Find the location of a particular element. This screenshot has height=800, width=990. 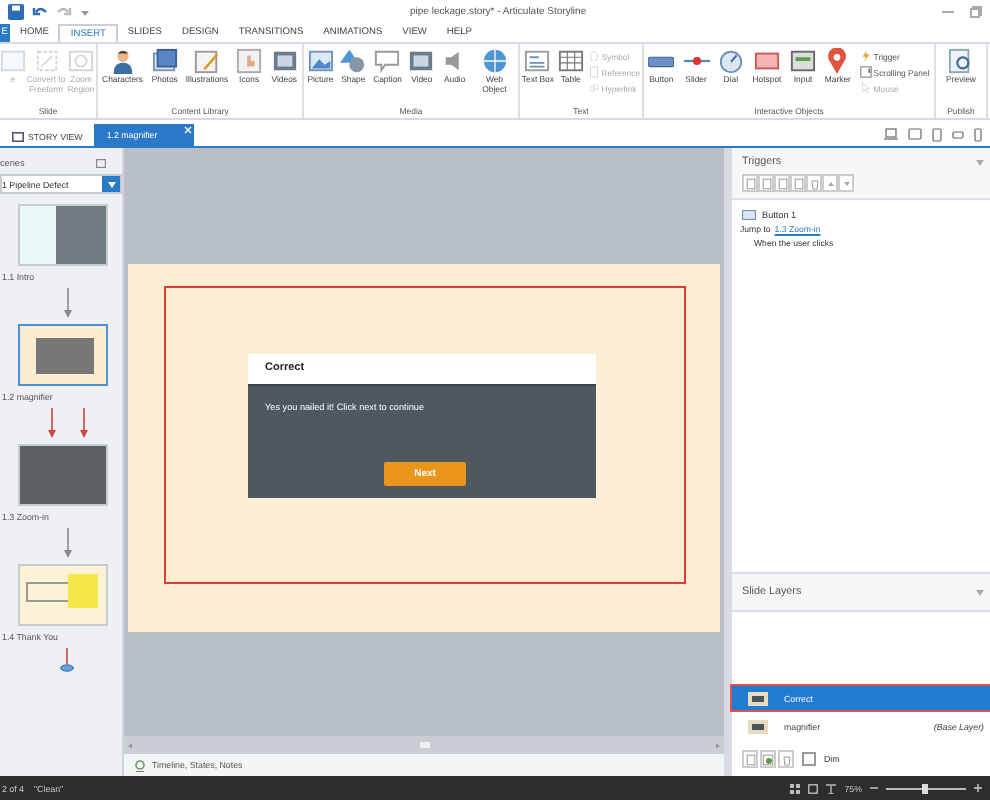

move-down-button is located at coordinates (846, 183).